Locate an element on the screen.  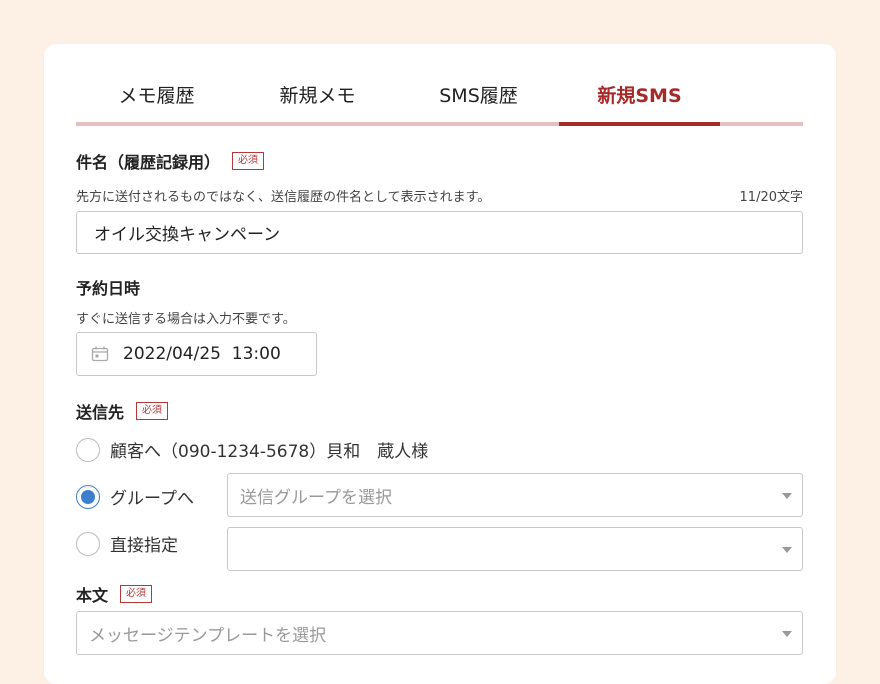
schedule-label: 予約日時 is located at coordinates (108, 288).